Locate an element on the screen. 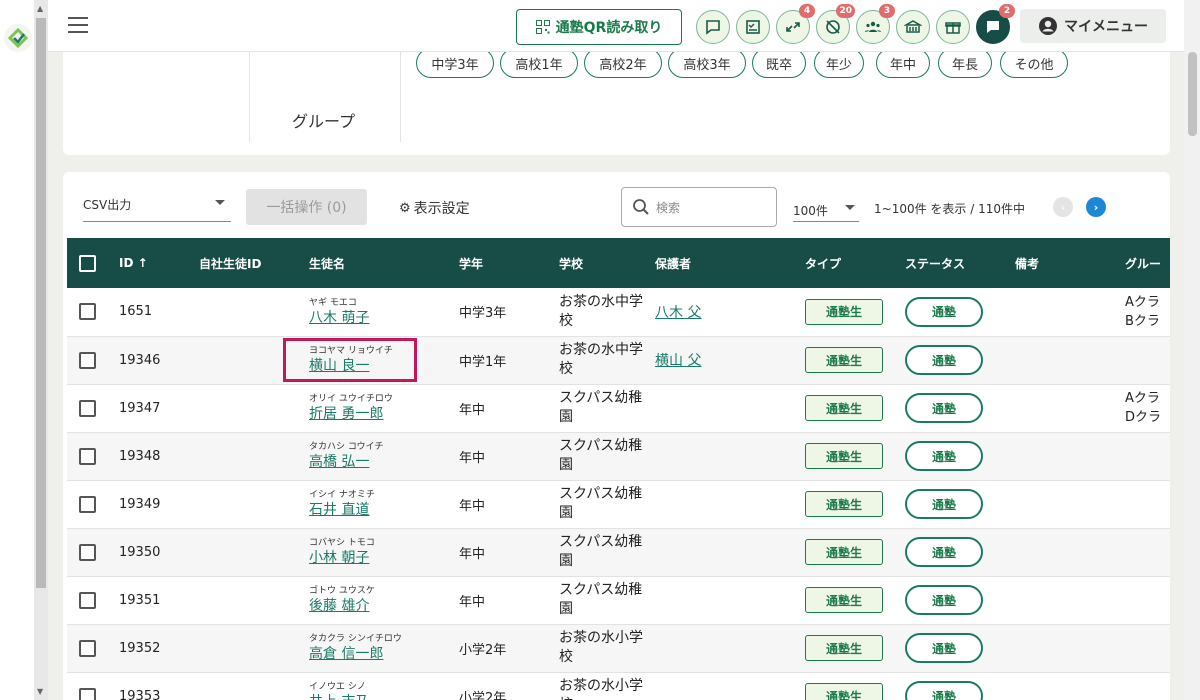  grade-chip: 高校1年 is located at coordinates (539, 63).